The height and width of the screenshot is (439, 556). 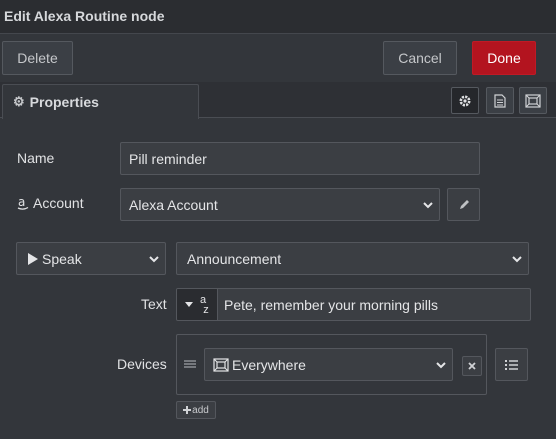 I want to click on device-select-content: Everywhere, so click(x=259, y=365).